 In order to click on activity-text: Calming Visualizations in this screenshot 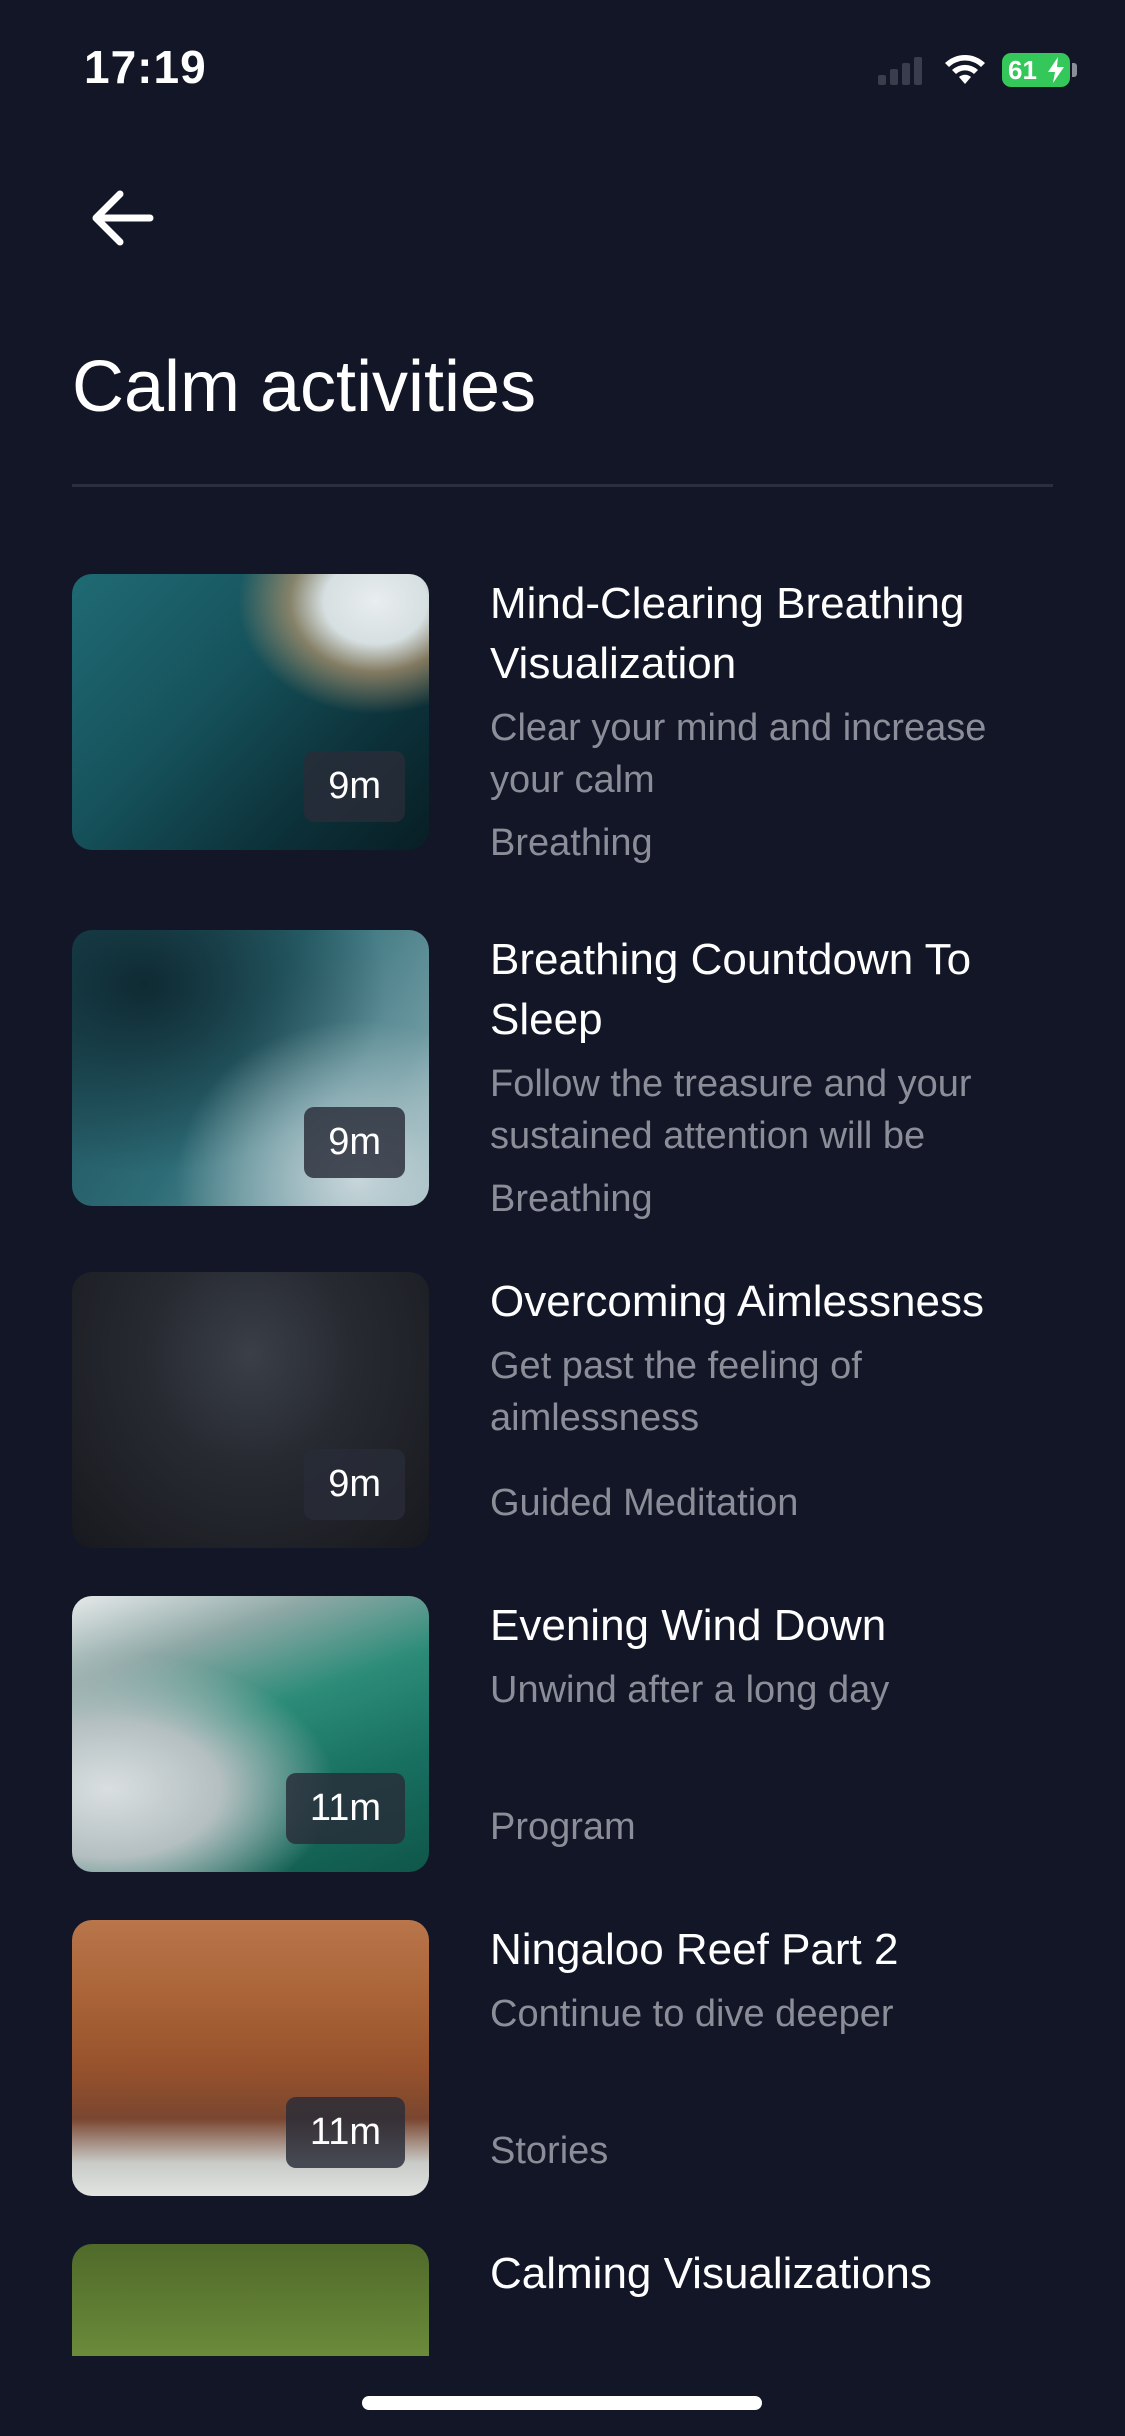, I will do `click(770, 2274)`.